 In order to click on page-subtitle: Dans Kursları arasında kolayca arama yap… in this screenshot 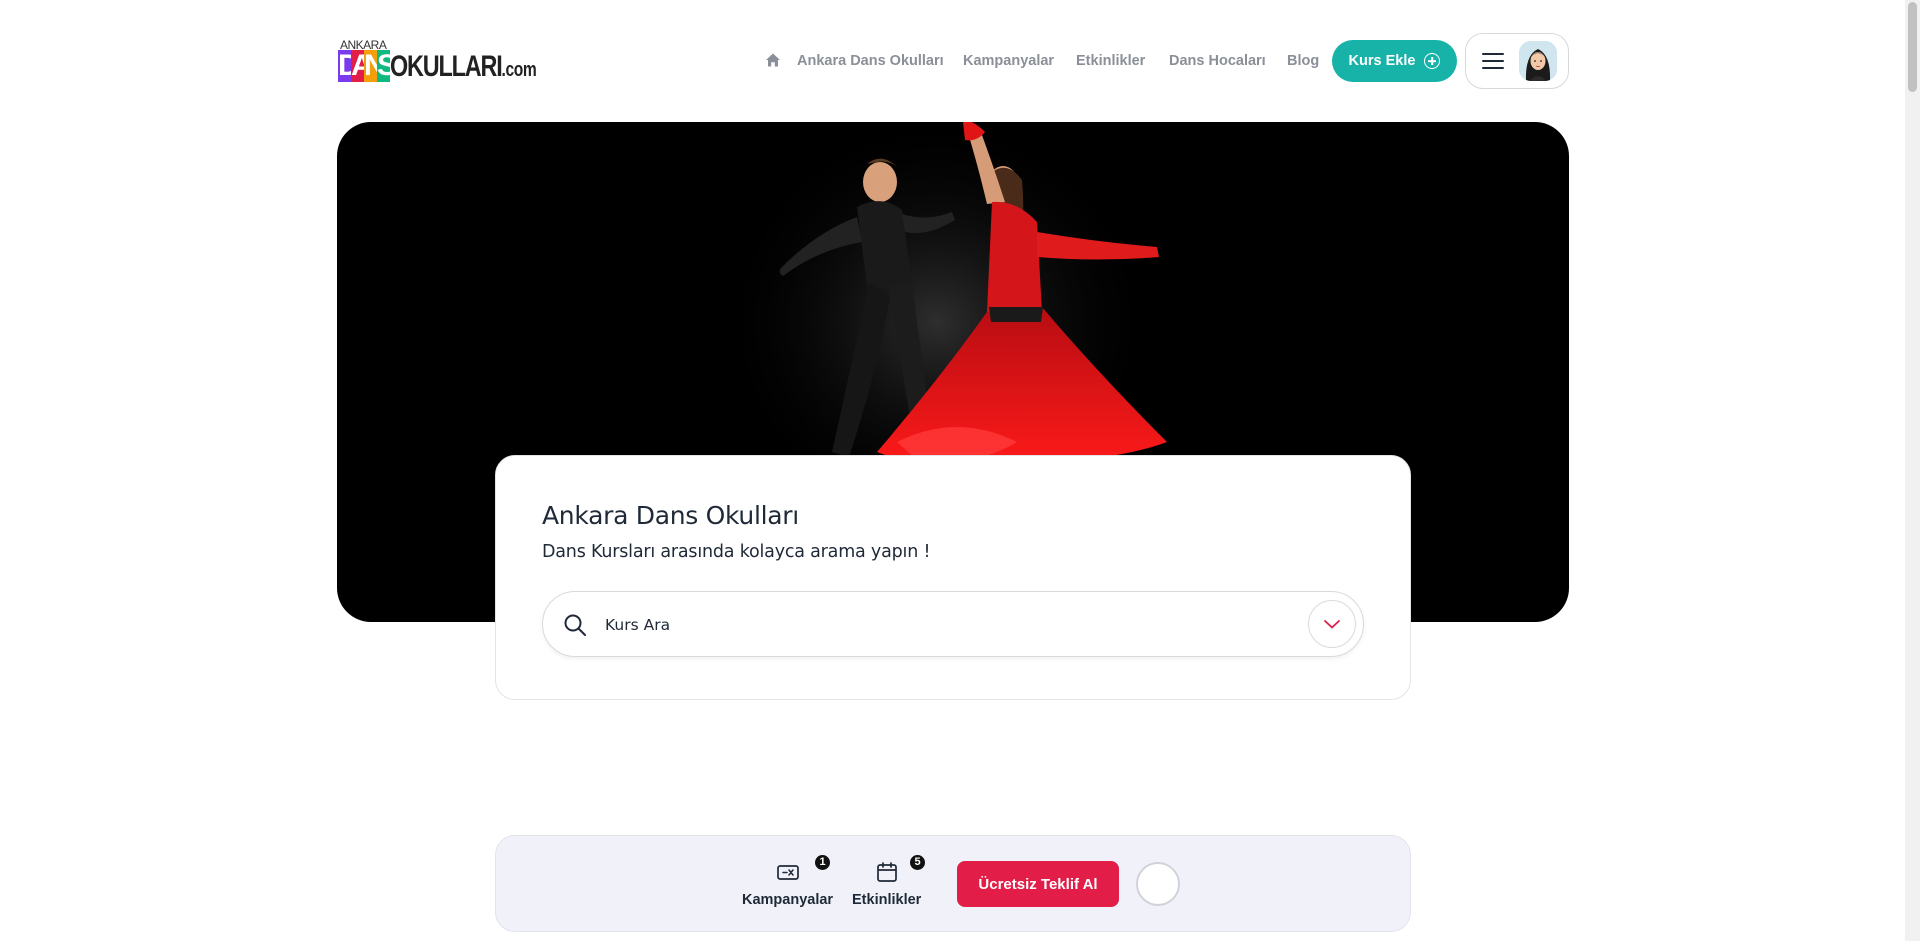, I will do `click(736, 552)`.